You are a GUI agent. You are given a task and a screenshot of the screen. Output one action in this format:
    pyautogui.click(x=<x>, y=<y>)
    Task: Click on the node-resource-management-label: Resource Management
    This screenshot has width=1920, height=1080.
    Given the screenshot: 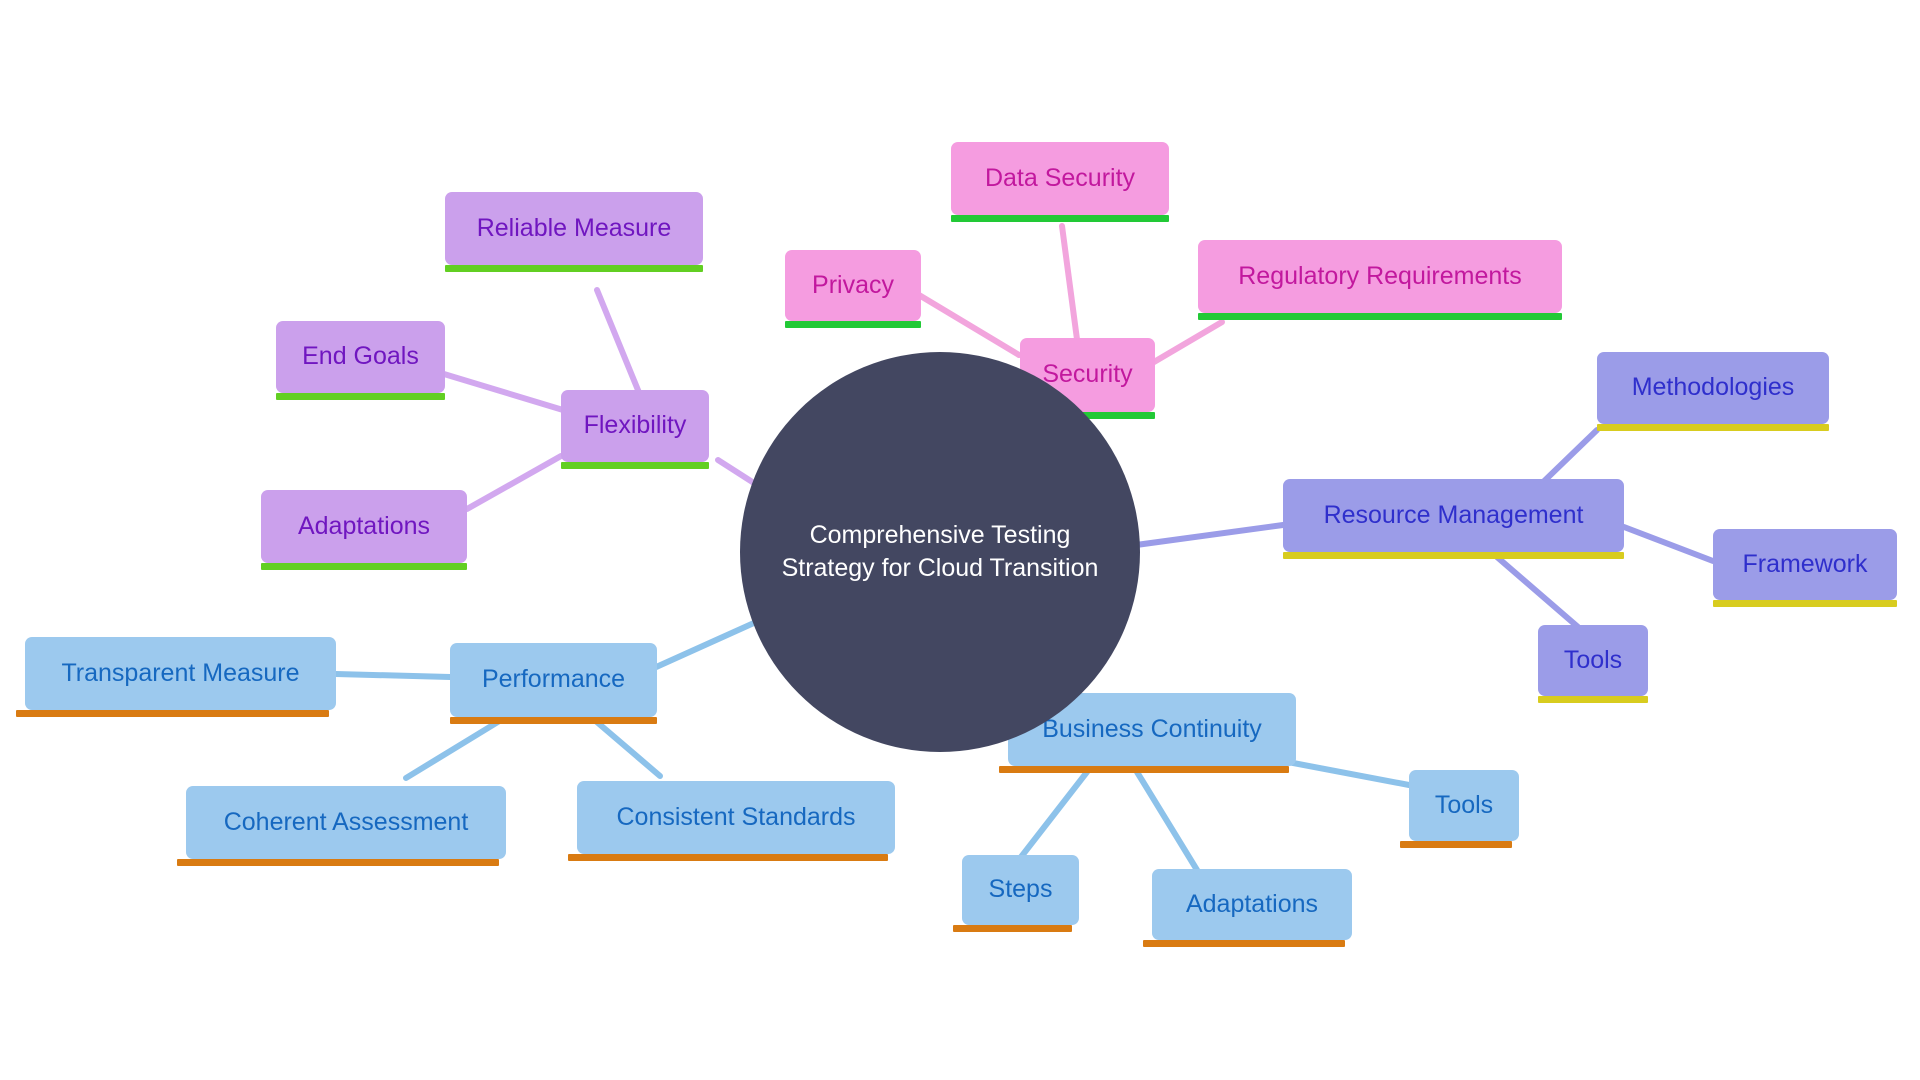 What is the action you would take?
    pyautogui.click(x=1453, y=514)
    